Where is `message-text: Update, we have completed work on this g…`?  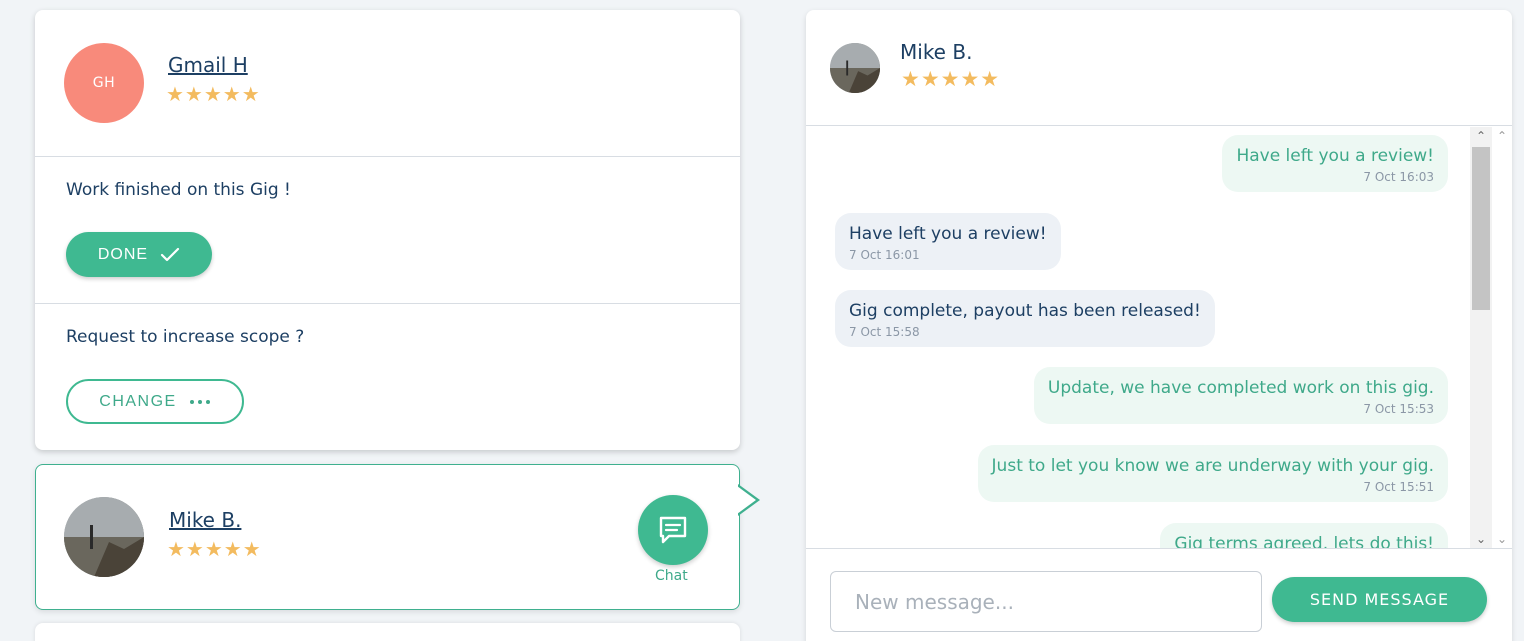
message-text: Update, we have completed work on this g… is located at coordinates (1240, 388).